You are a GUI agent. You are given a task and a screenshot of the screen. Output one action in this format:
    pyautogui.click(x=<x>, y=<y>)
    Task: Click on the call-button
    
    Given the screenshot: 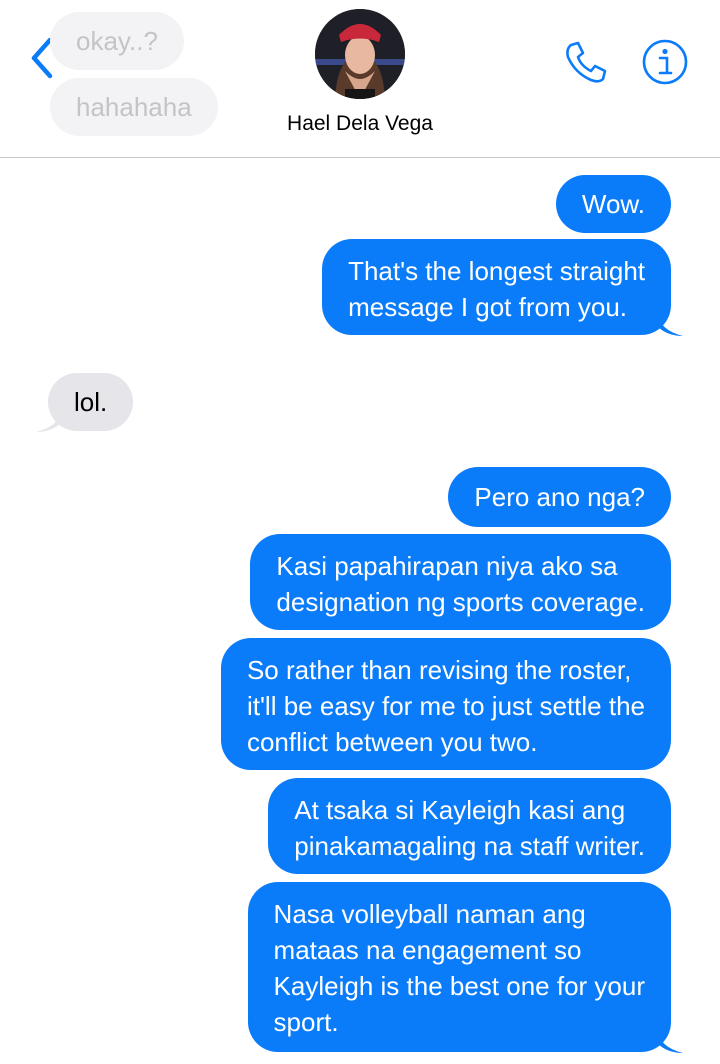 What is the action you would take?
    pyautogui.click(x=586, y=62)
    